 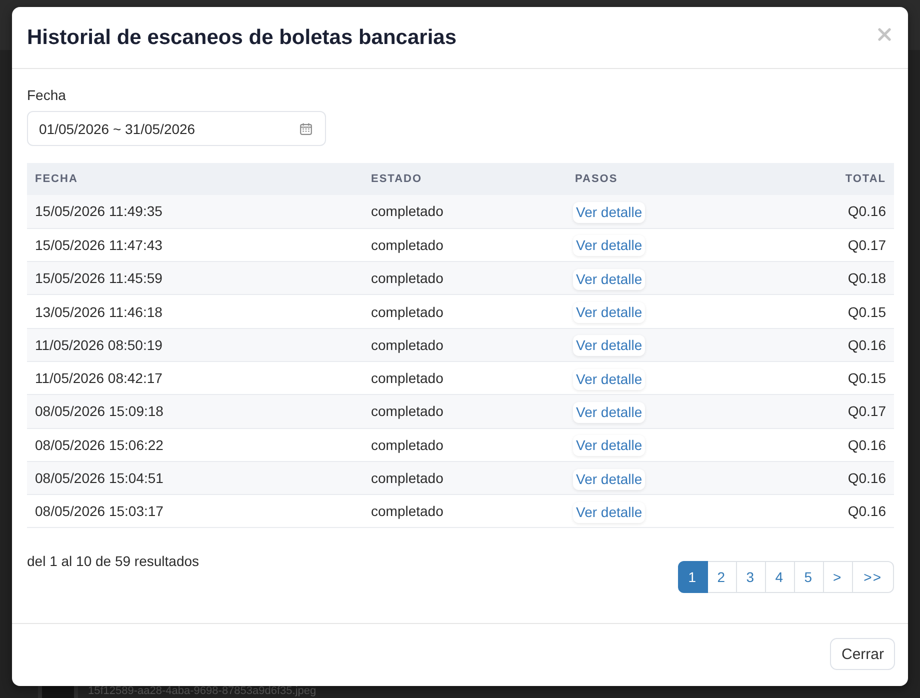 I want to click on close-icon, so click(x=884, y=34).